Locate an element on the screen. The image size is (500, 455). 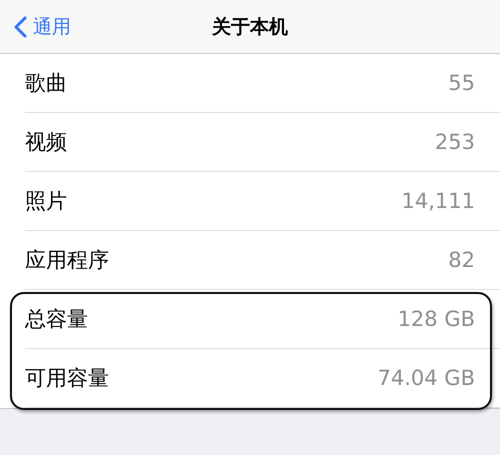
back-button: 通用 is located at coordinates (35, 26).